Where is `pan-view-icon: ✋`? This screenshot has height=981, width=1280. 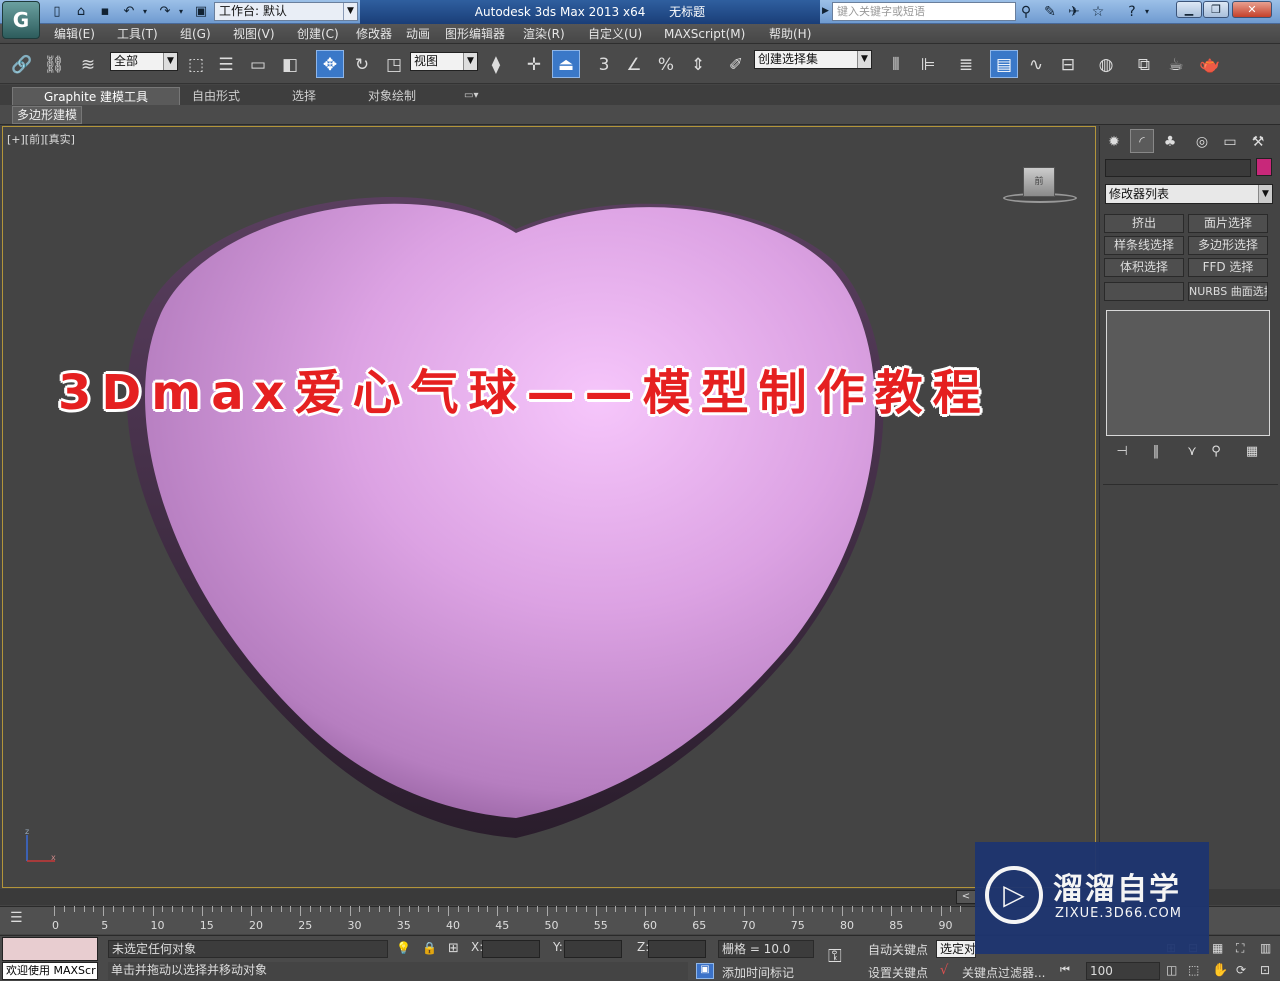
pan-view-icon: ✋ is located at coordinates (1220, 970).